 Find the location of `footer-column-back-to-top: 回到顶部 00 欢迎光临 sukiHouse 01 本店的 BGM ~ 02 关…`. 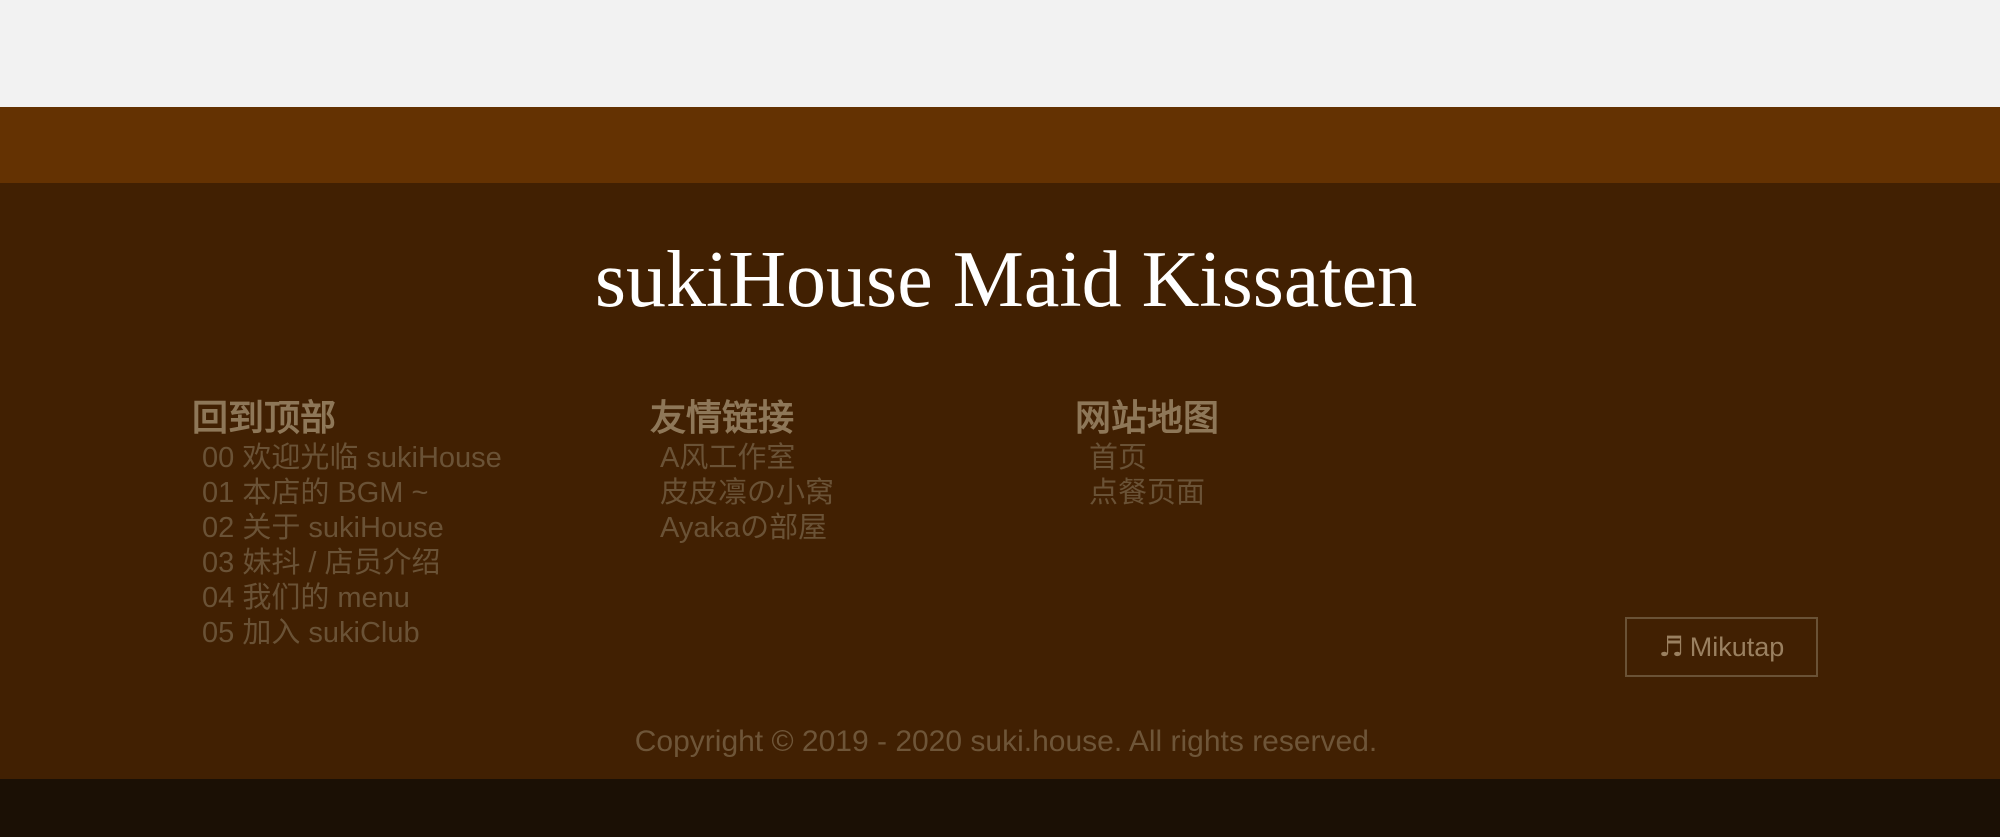

footer-column-back-to-top: 回到顶部 00 欢迎光临 sukiHouse 01 本店的 BGM ~ 02 关… is located at coordinates (347, 523).